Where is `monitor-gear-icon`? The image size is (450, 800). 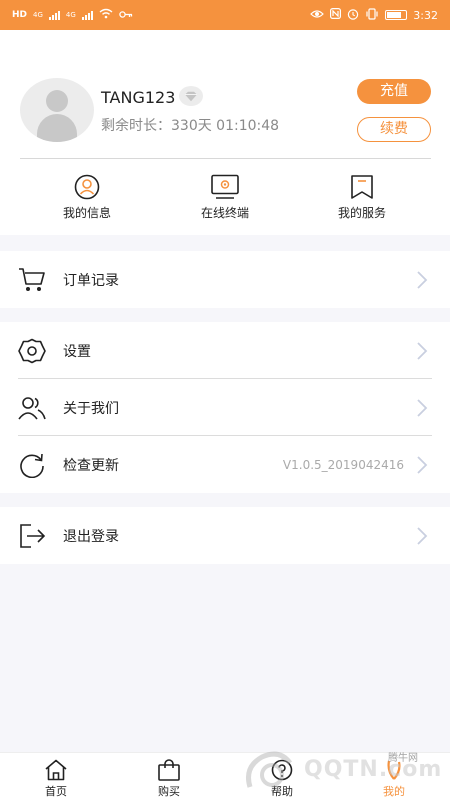
monitor-gear-icon is located at coordinates (225, 187).